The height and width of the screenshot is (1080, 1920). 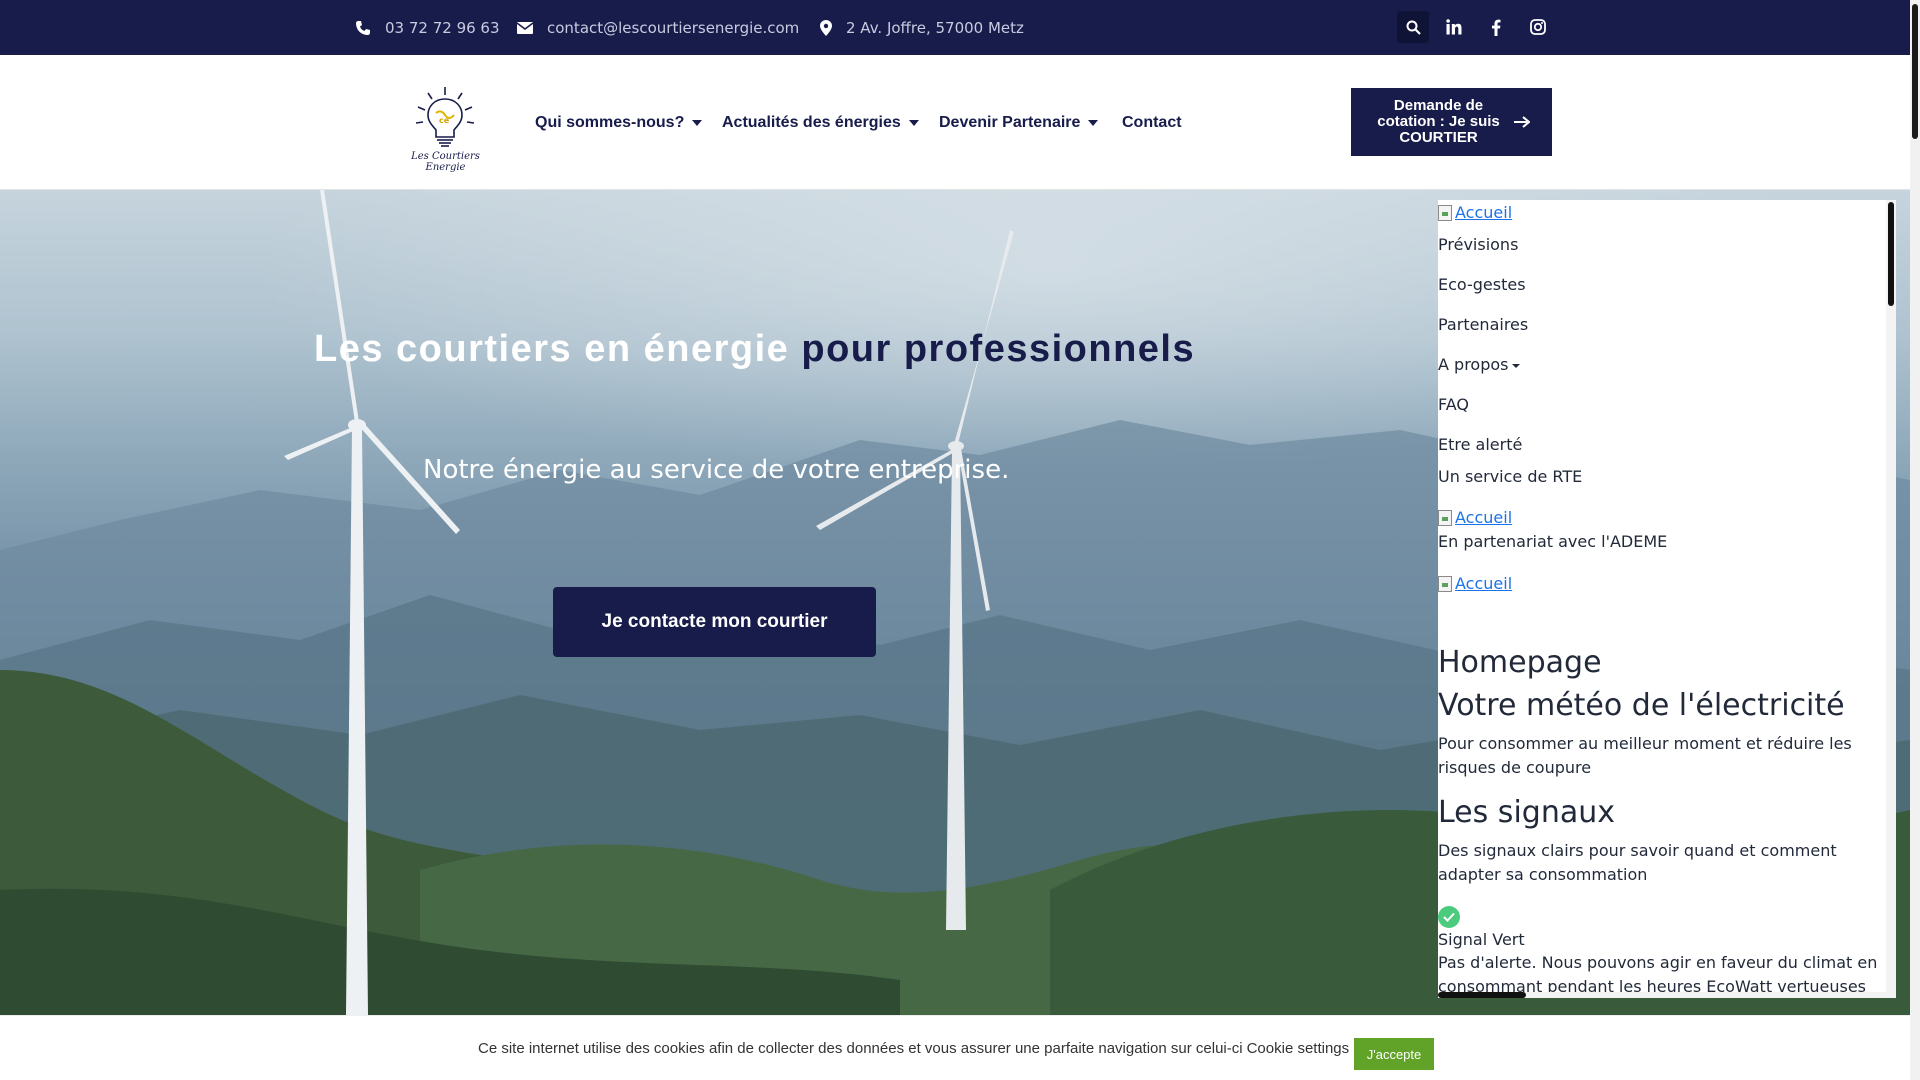 I want to click on search-icon, so click(x=1413, y=27).